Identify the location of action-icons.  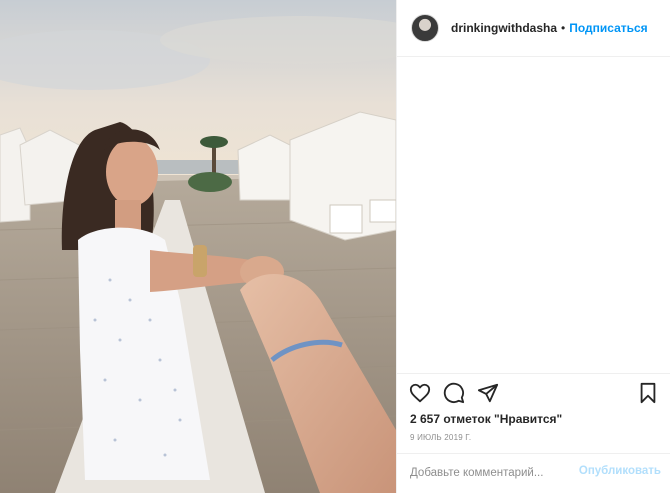
(454, 393).